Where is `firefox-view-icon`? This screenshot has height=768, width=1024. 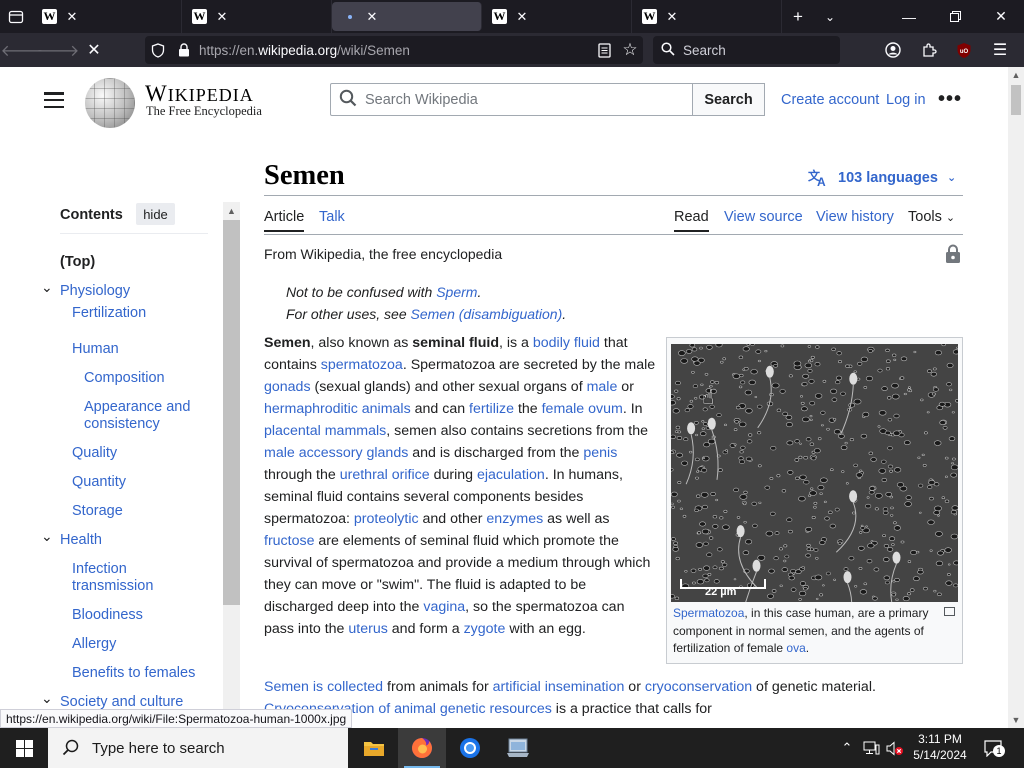
firefox-view-icon is located at coordinates (16, 16).